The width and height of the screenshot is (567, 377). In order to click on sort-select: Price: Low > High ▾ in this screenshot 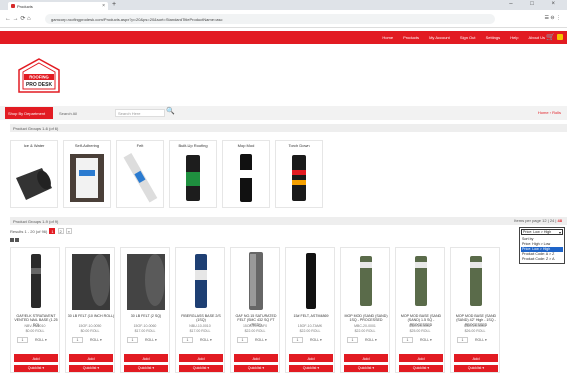, I will do `click(542, 232)`.